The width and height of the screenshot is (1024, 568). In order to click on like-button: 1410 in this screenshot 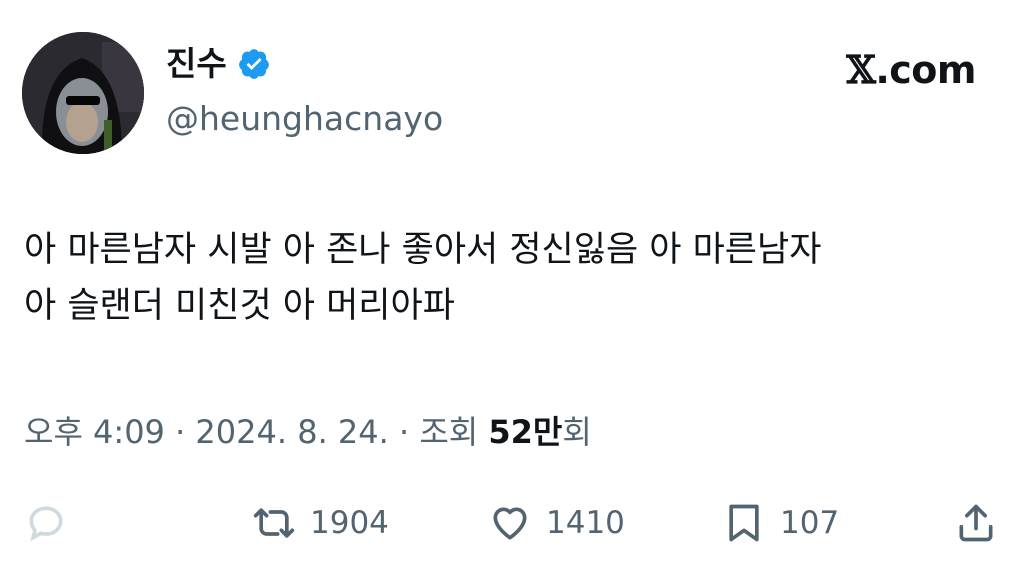, I will do `click(556, 523)`.